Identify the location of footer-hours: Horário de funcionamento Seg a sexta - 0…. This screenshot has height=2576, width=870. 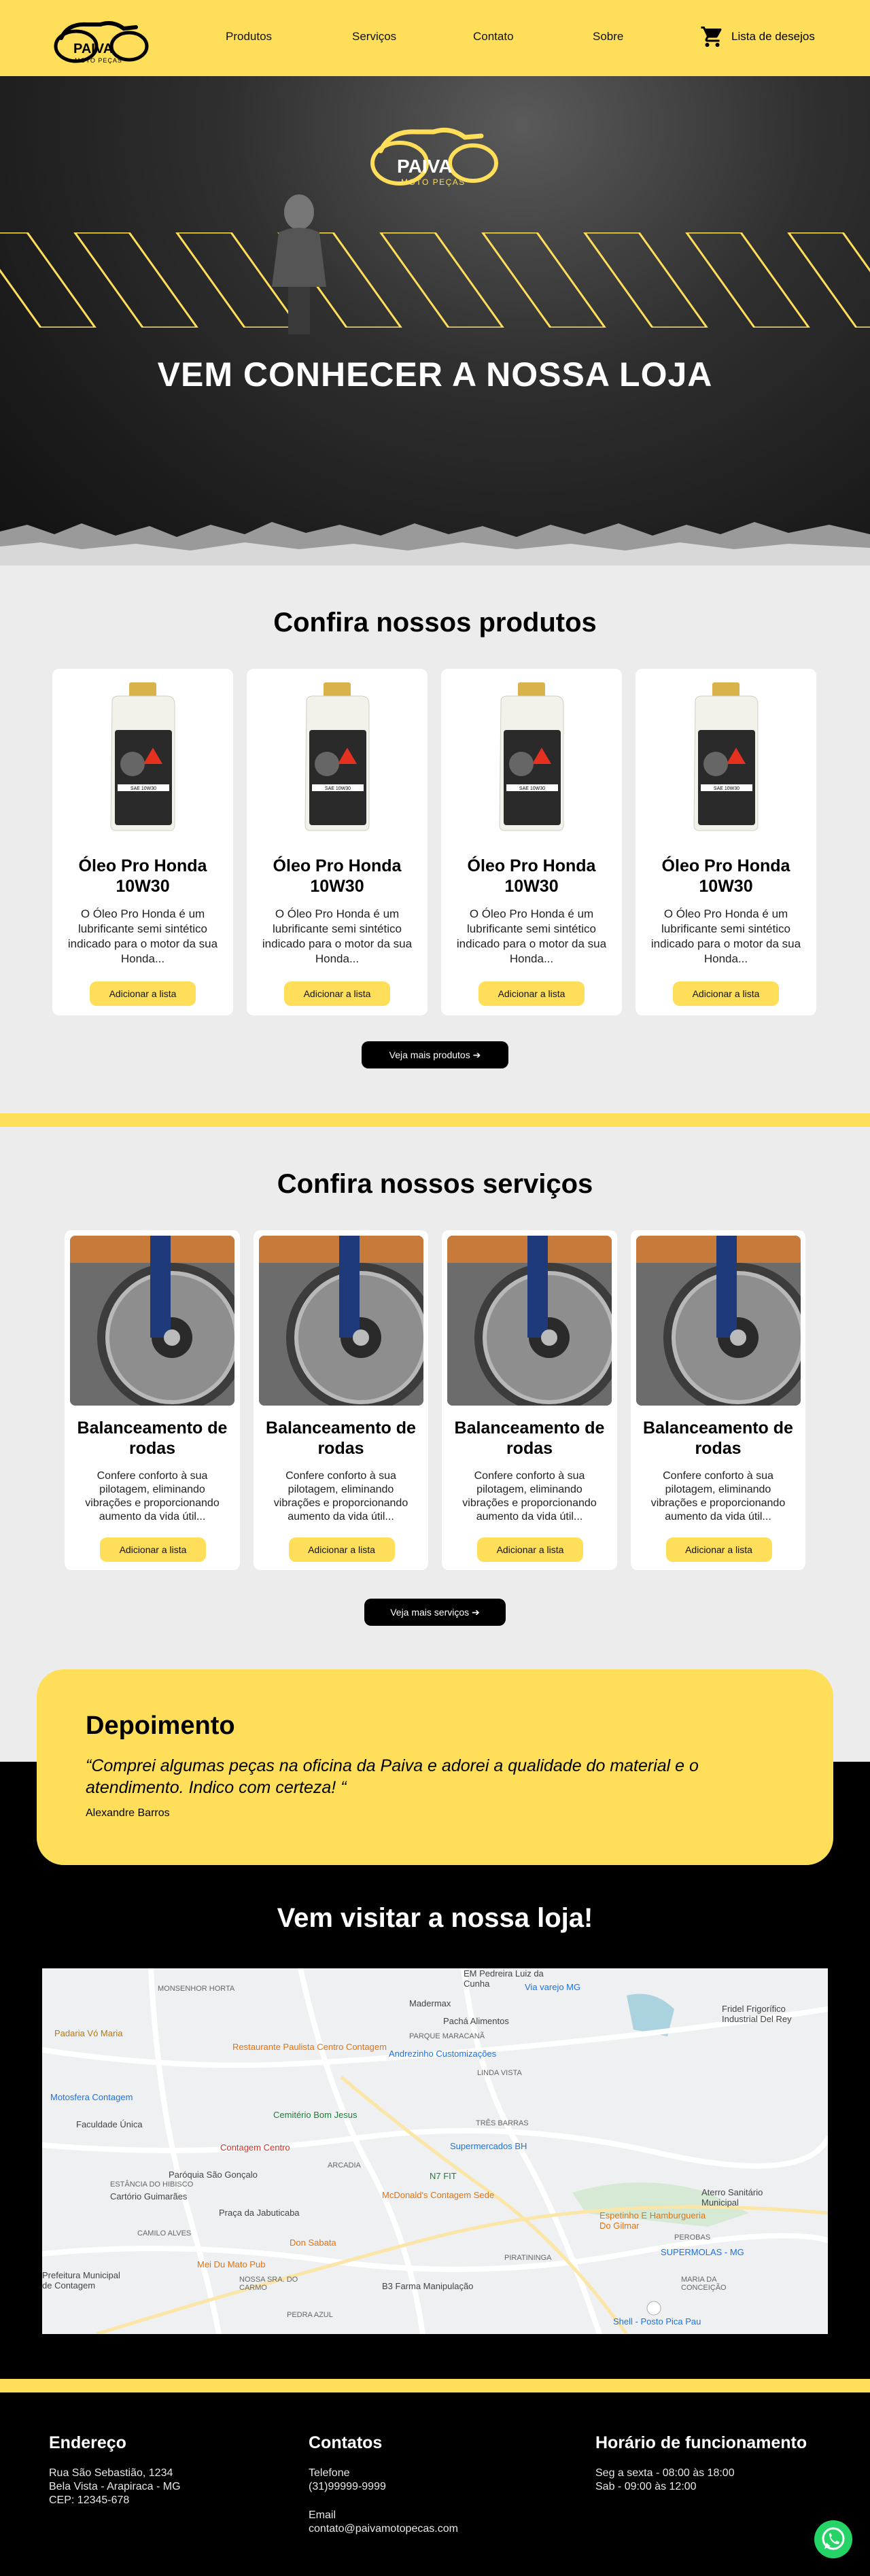
(701, 2463).